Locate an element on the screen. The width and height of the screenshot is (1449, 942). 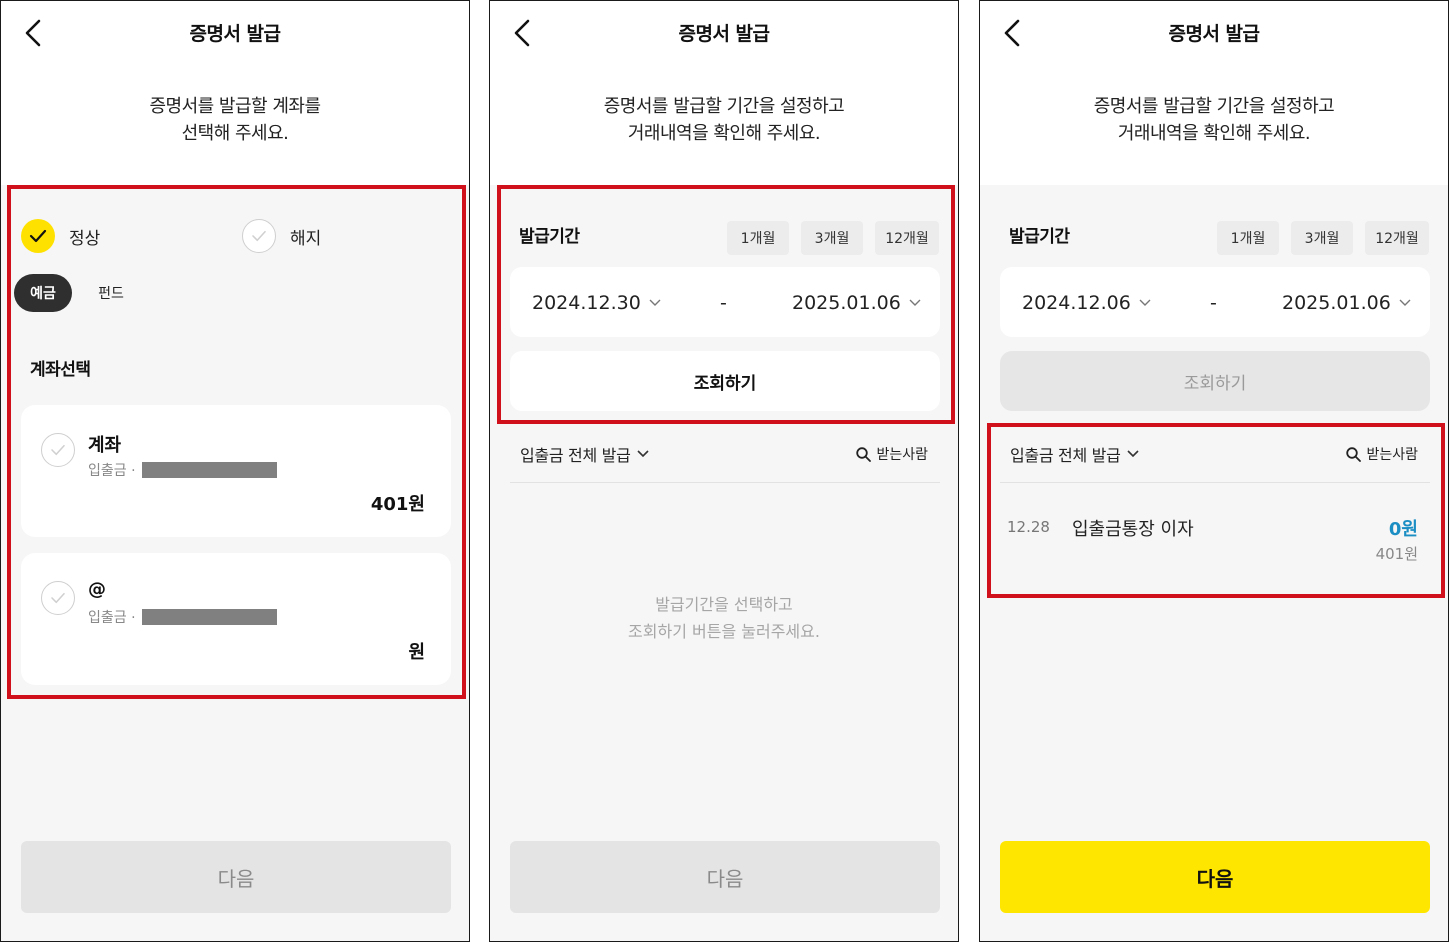
section-label: 계좌선택 is located at coordinates (60, 370).